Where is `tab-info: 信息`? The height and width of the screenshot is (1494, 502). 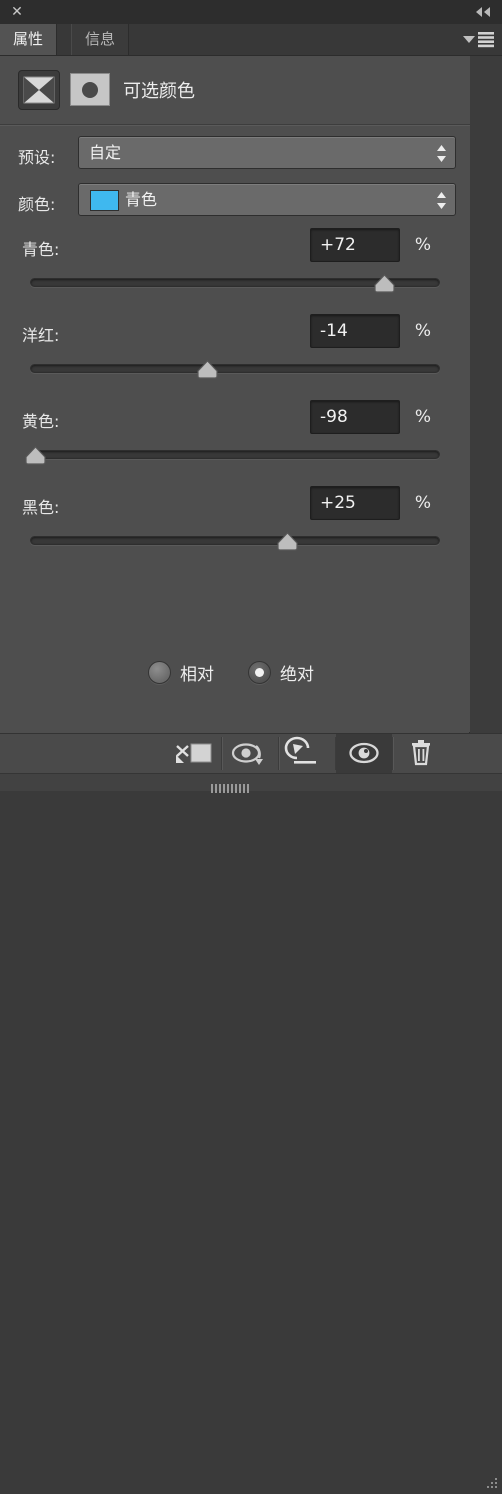 tab-info: 信息 is located at coordinates (100, 39).